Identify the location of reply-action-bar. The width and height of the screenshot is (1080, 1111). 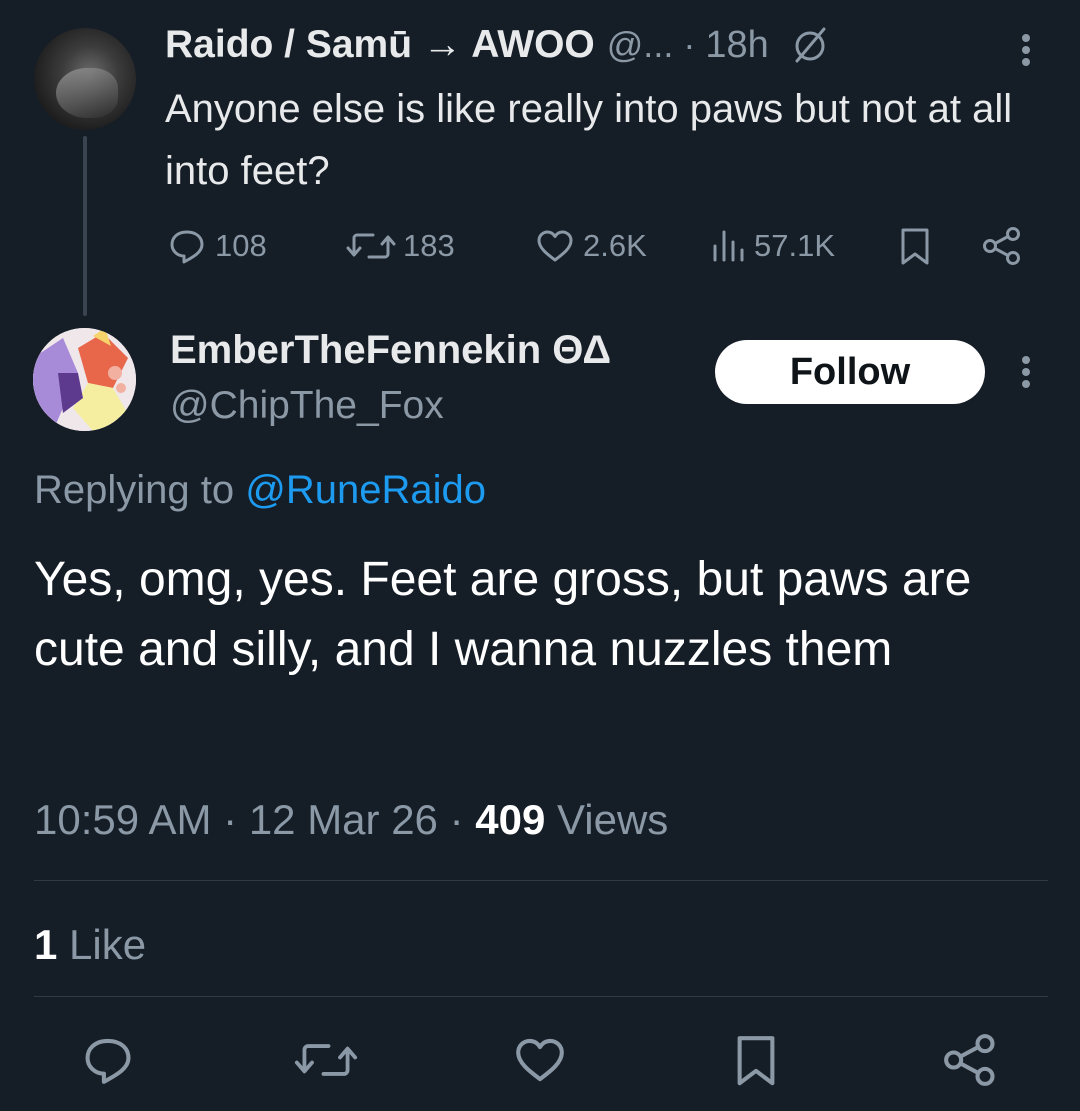
(540, 1062).